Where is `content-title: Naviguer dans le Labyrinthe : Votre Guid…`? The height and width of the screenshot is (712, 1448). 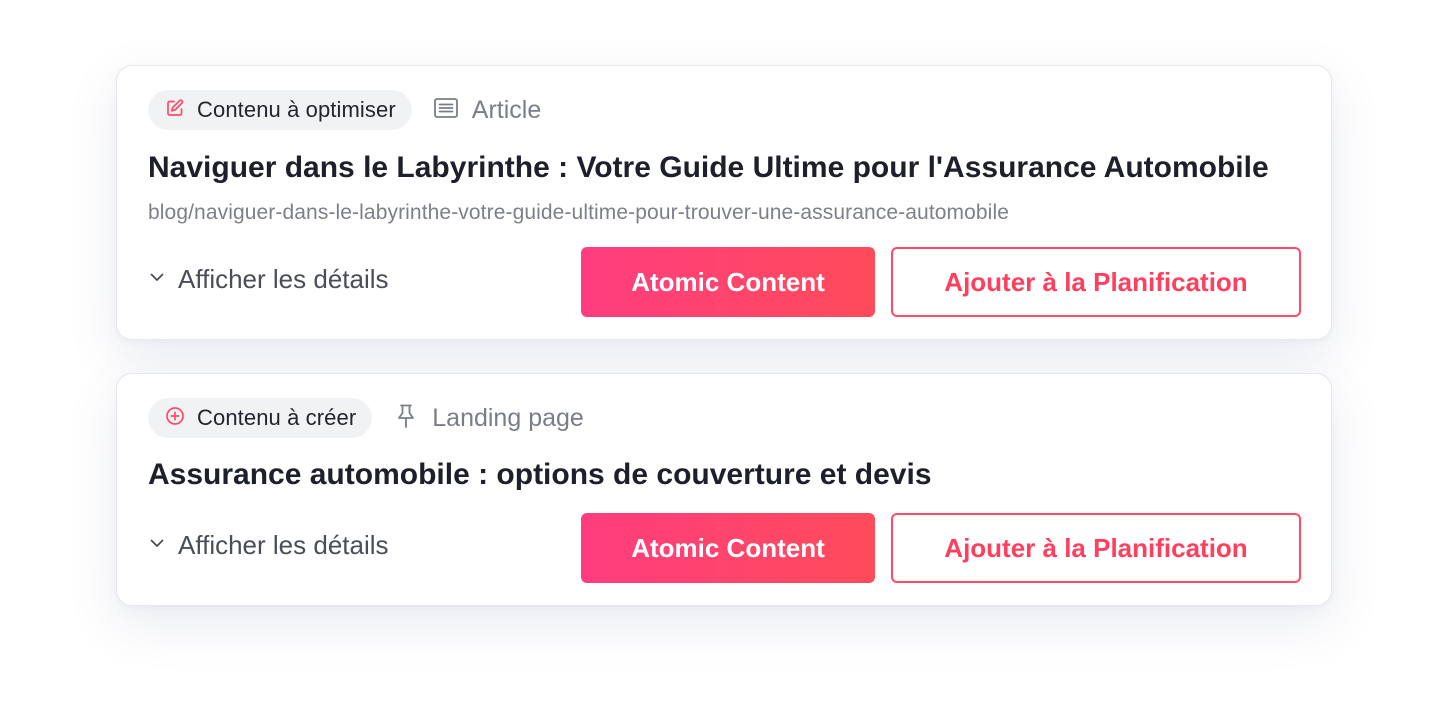
content-title: Naviguer dans le Labyrinthe : Votre Guid… is located at coordinates (708, 167).